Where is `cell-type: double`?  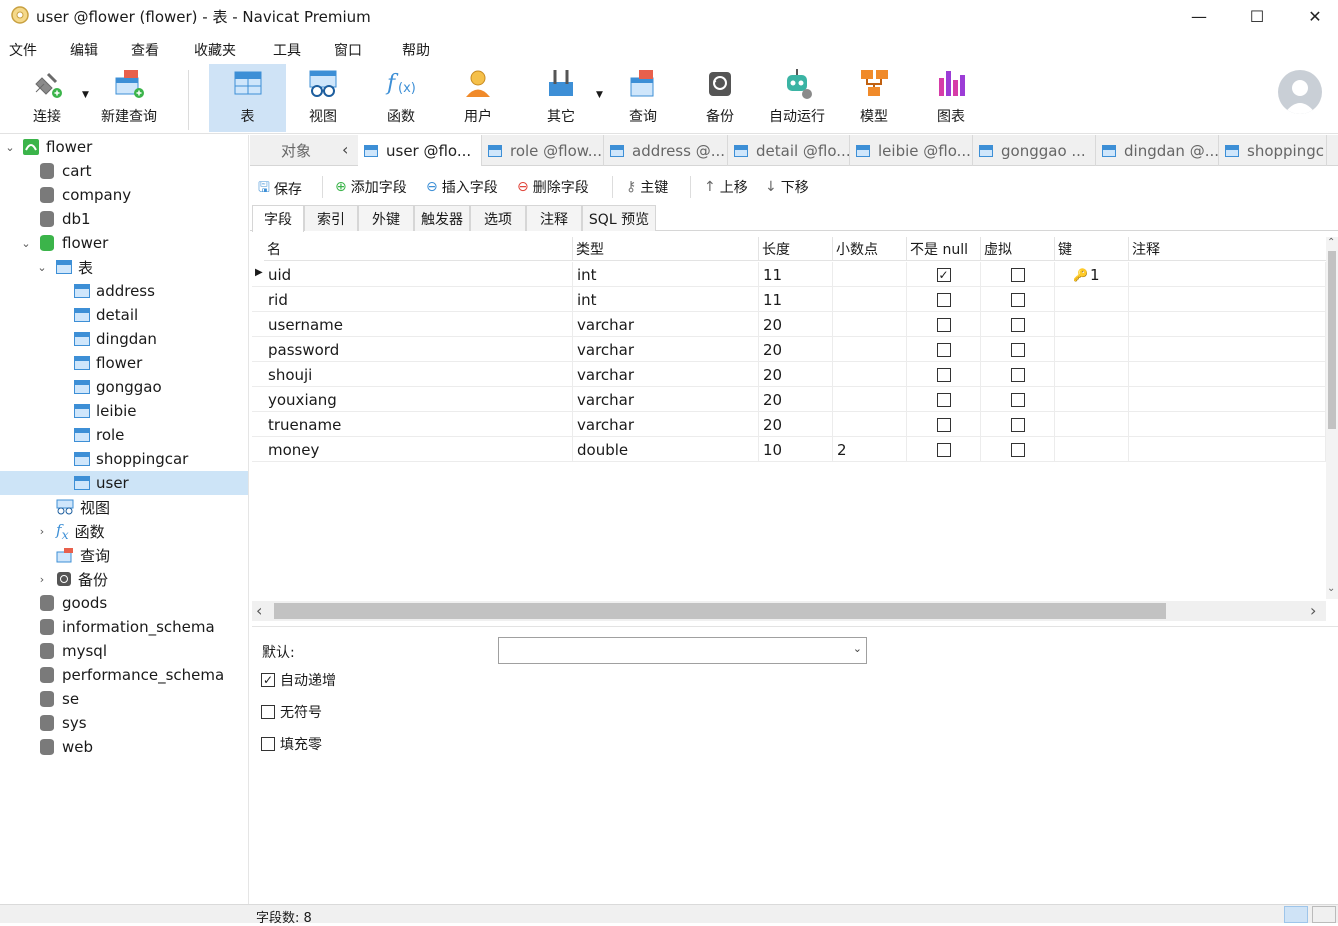
cell-type: double is located at coordinates (666, 449).